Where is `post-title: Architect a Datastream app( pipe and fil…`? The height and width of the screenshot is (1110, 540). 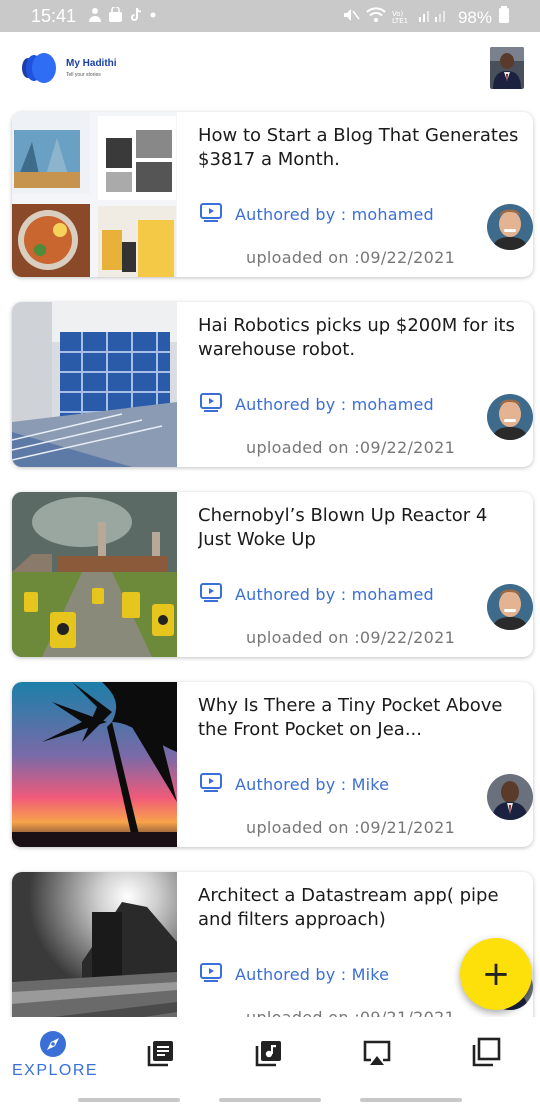 post-title: Architect a Datastream app( pipe and fil… is located at coordinates (360, 908).